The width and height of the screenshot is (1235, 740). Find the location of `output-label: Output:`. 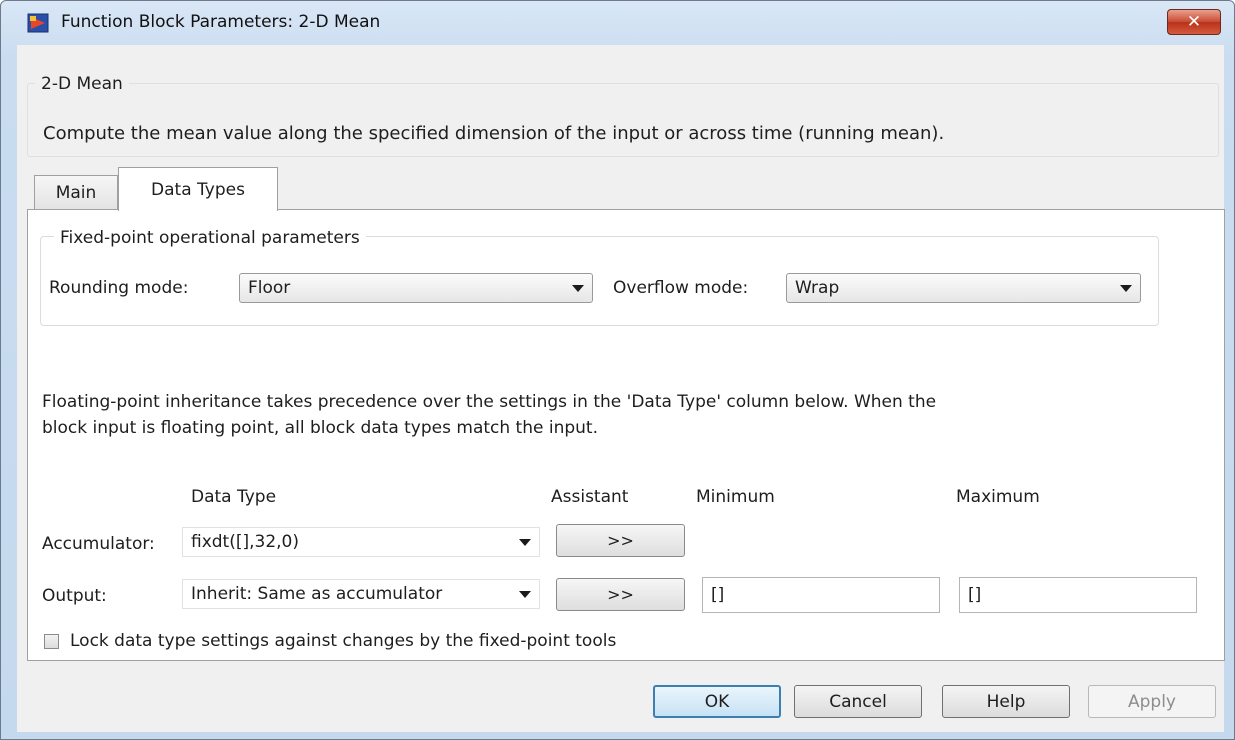

output-label: Output: is located at coordinates (74, 596).